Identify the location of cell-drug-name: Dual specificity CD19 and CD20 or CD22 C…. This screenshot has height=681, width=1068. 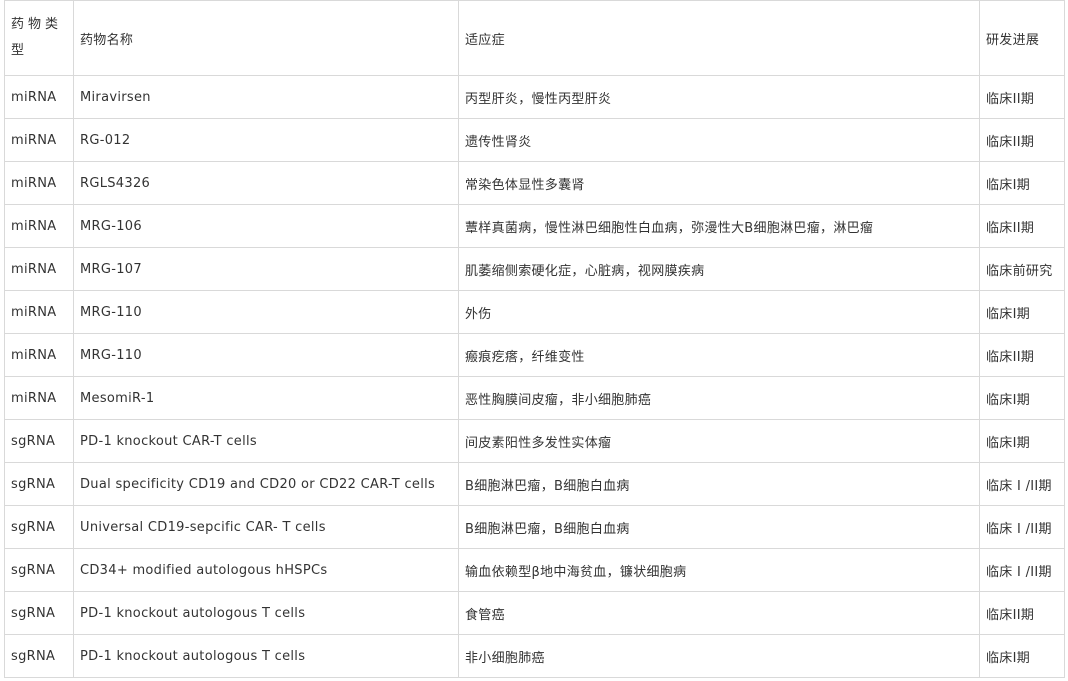
(266, 484).